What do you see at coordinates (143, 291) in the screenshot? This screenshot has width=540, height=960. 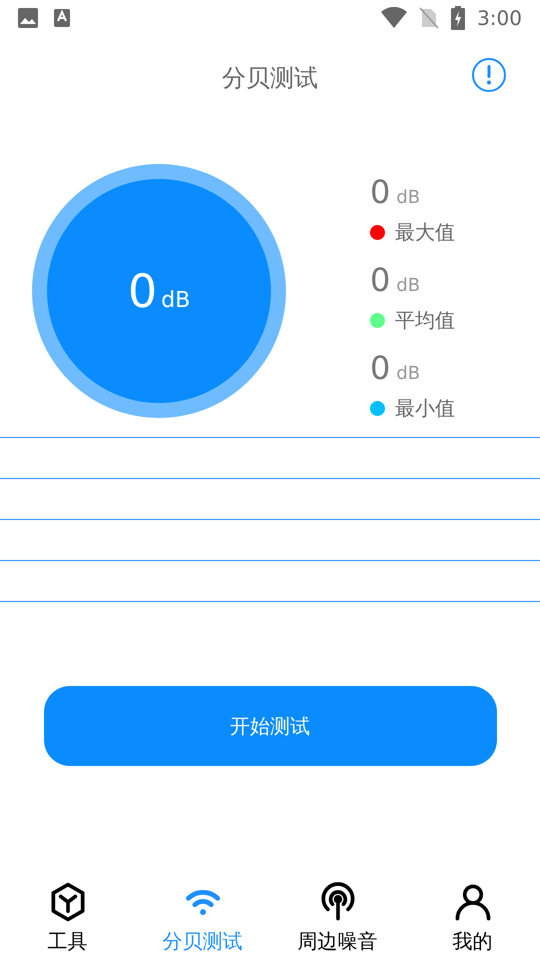 I see `gauge-value: 0` at bounding box center [143, 291].